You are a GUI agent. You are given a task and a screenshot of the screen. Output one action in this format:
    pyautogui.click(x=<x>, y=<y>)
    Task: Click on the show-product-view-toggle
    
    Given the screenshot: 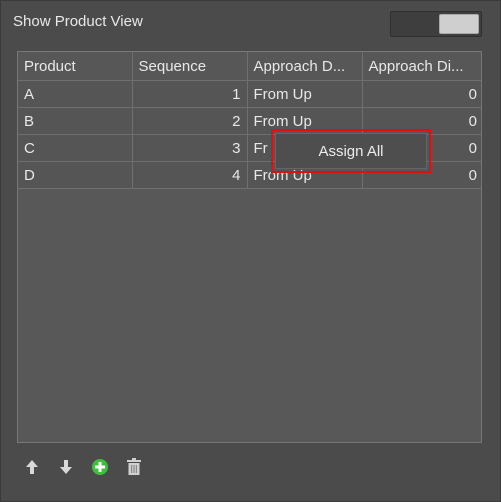 What is the action you would take?
    pyautogui.click(x=436, y=24)
    